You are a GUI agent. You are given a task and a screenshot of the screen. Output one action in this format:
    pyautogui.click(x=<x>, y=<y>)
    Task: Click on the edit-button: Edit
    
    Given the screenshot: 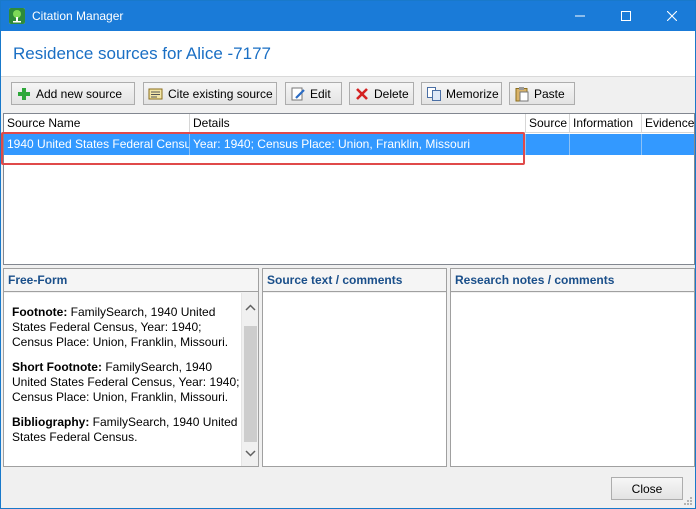 What is the action you would take?
    pyautogui.click(x=313, y=93)
    